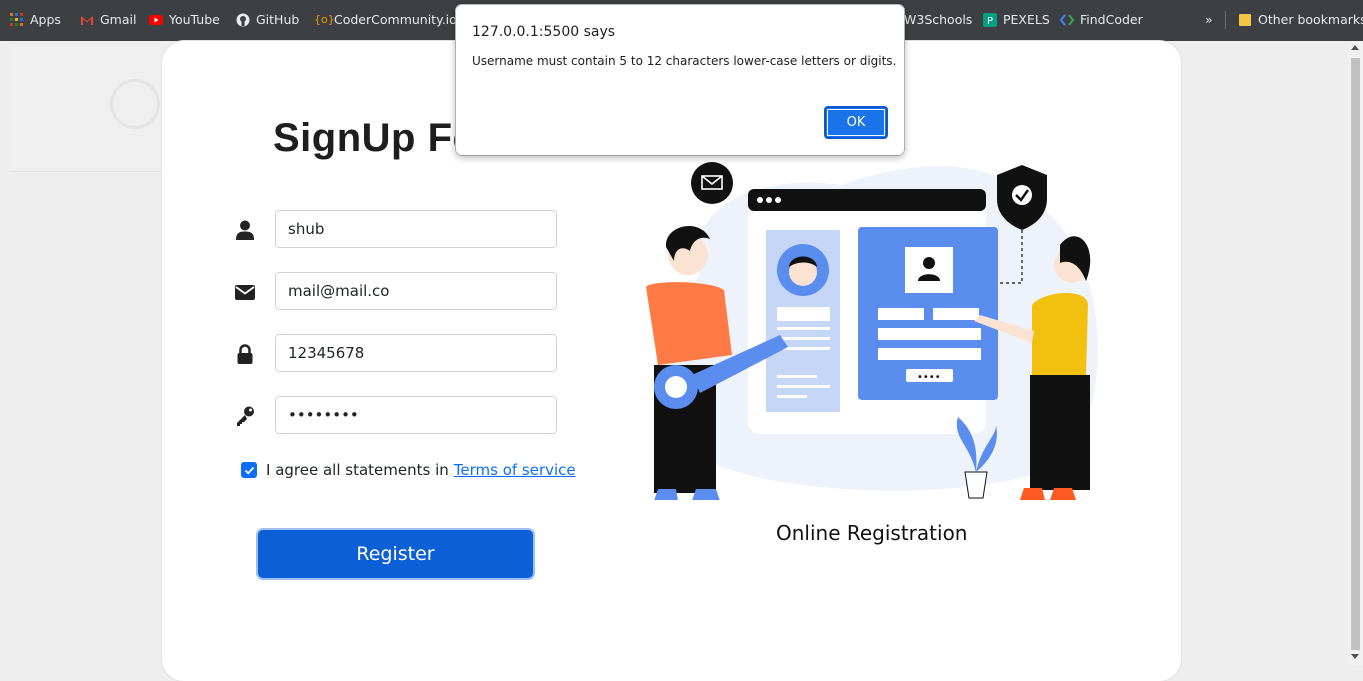 This screenshot has height=681, width=1363. What do you see at coordinates (1355, 47) in the screenshot?
I see `scroll-up-icon` at bounding box center [1355, 47].